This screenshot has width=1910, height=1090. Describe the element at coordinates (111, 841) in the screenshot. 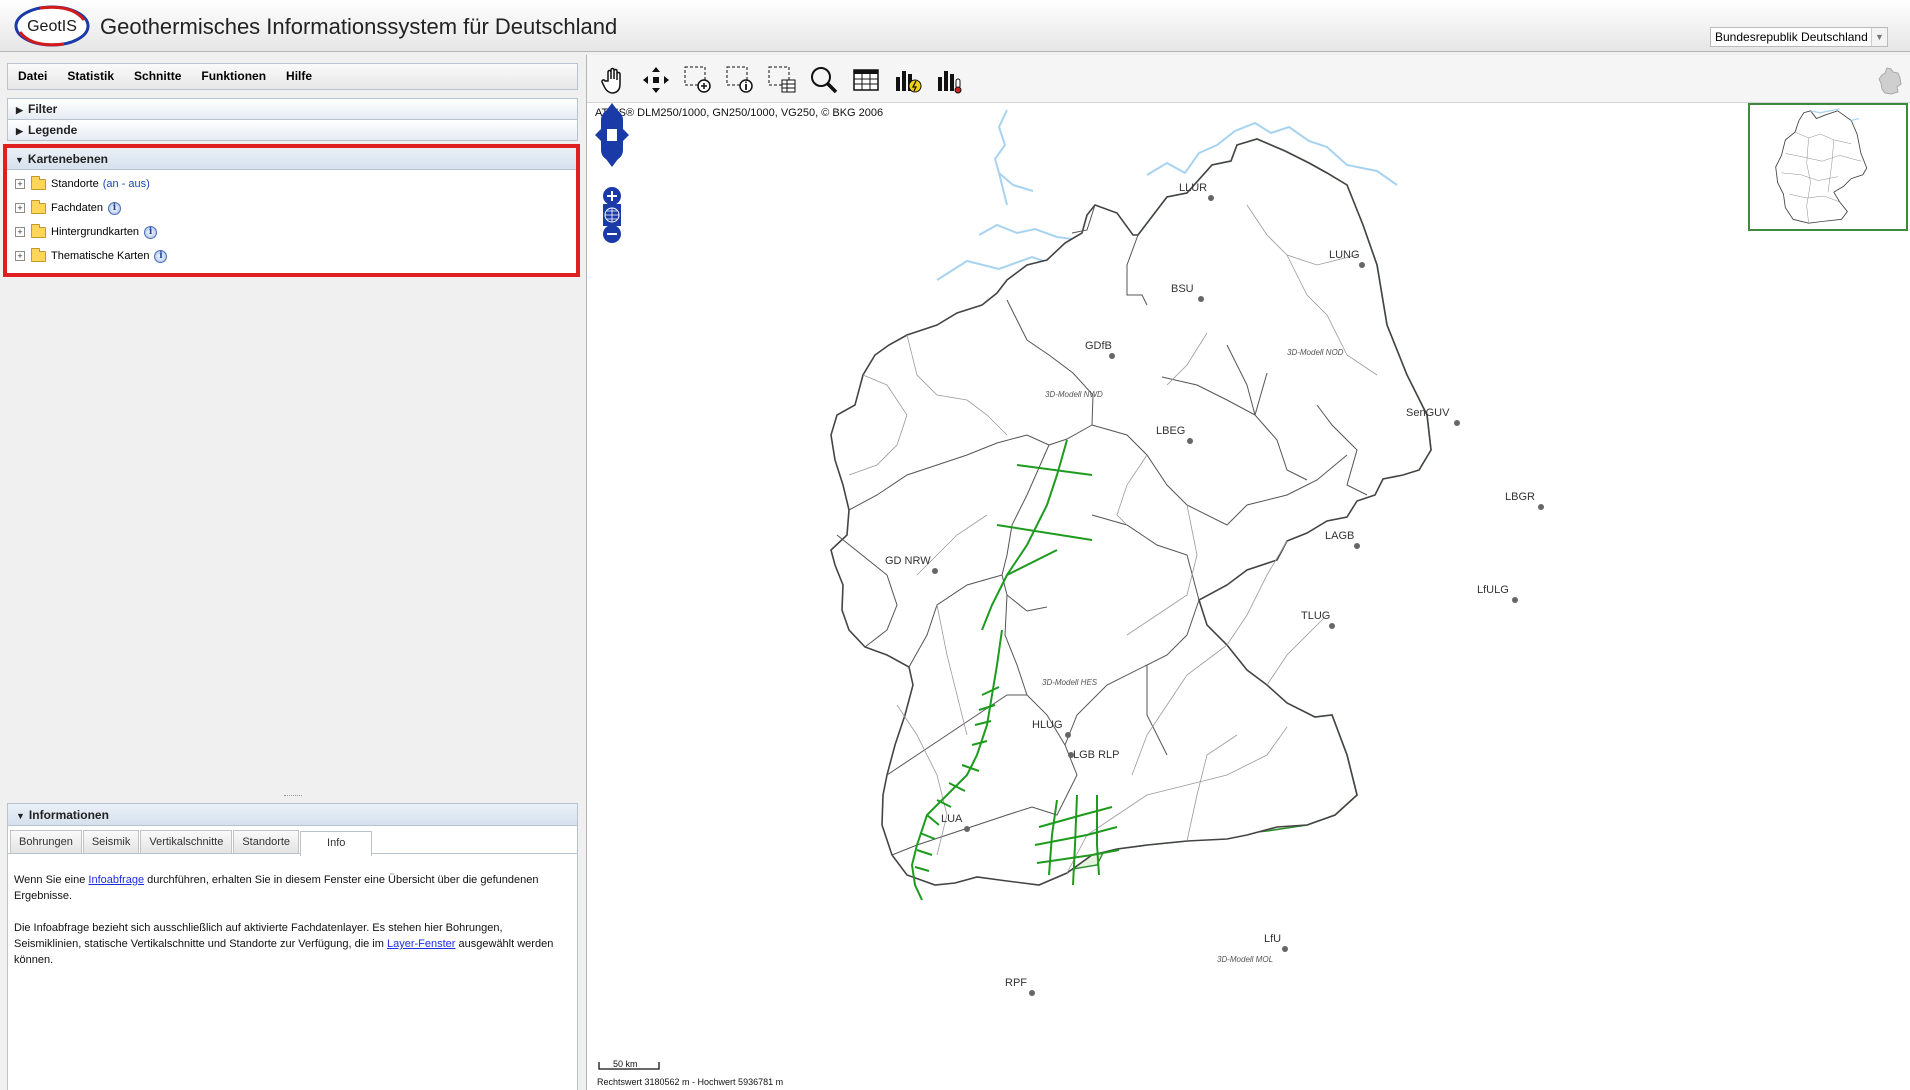

I see `tab-seismik: Seismik` at that location.